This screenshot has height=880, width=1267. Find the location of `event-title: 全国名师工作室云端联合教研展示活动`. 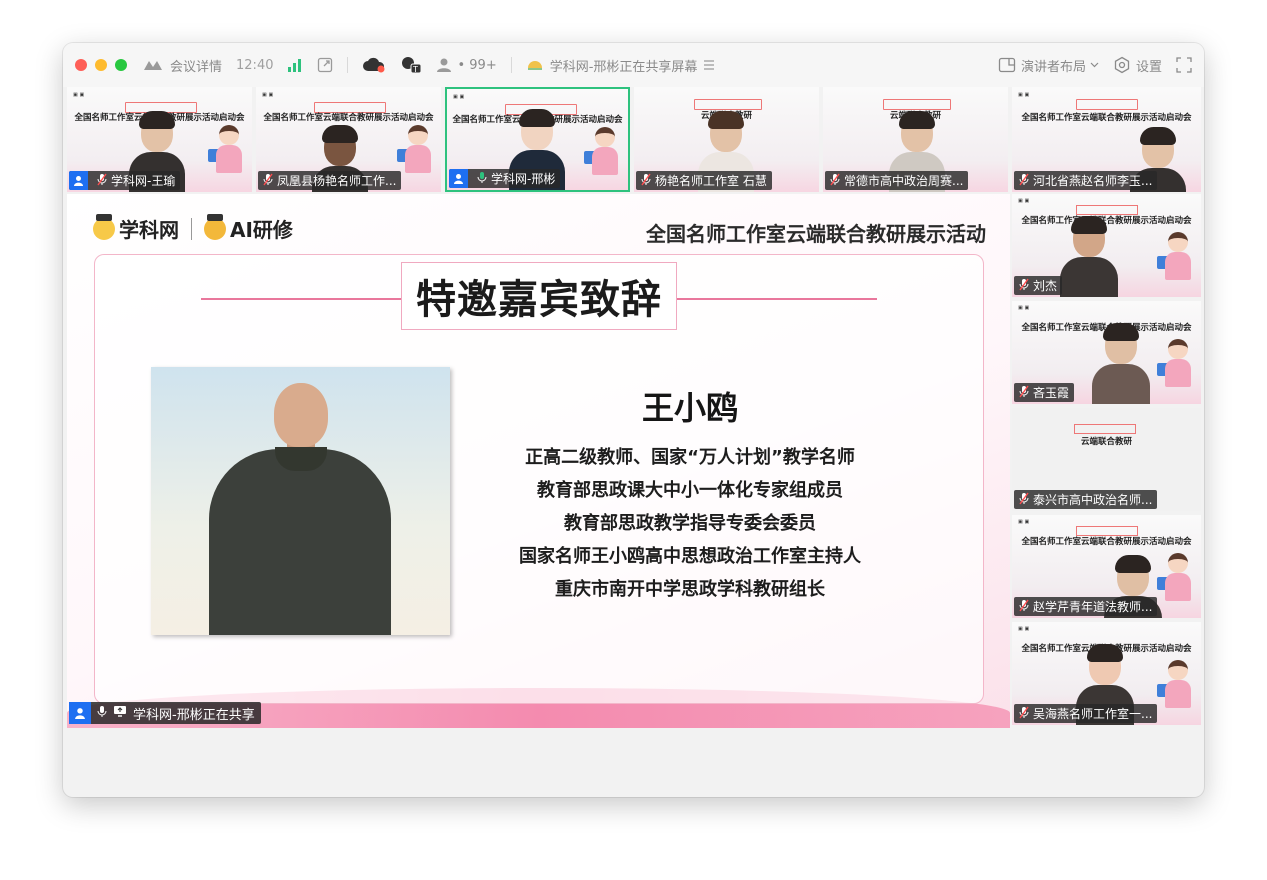

event-title: 全国名师工作室云端联合教研展示活动 is located at coordinates (816, 234).